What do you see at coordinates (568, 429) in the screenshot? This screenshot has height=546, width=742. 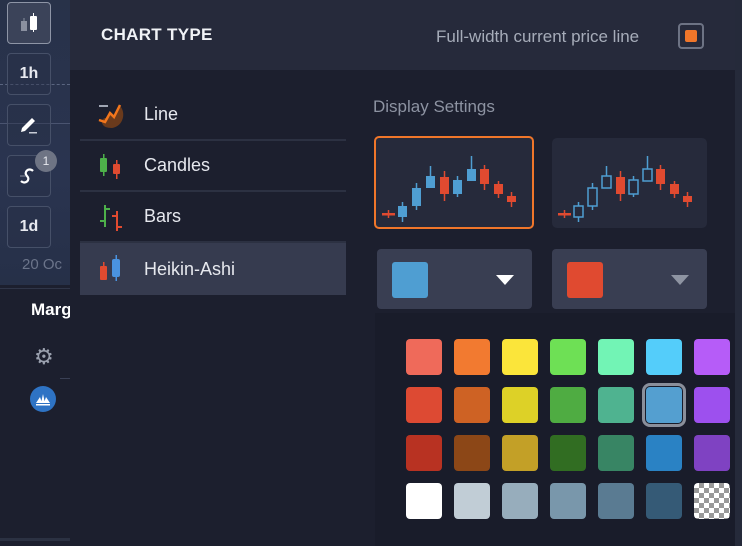 I see `color-grid` at bounding box center [568, 429].